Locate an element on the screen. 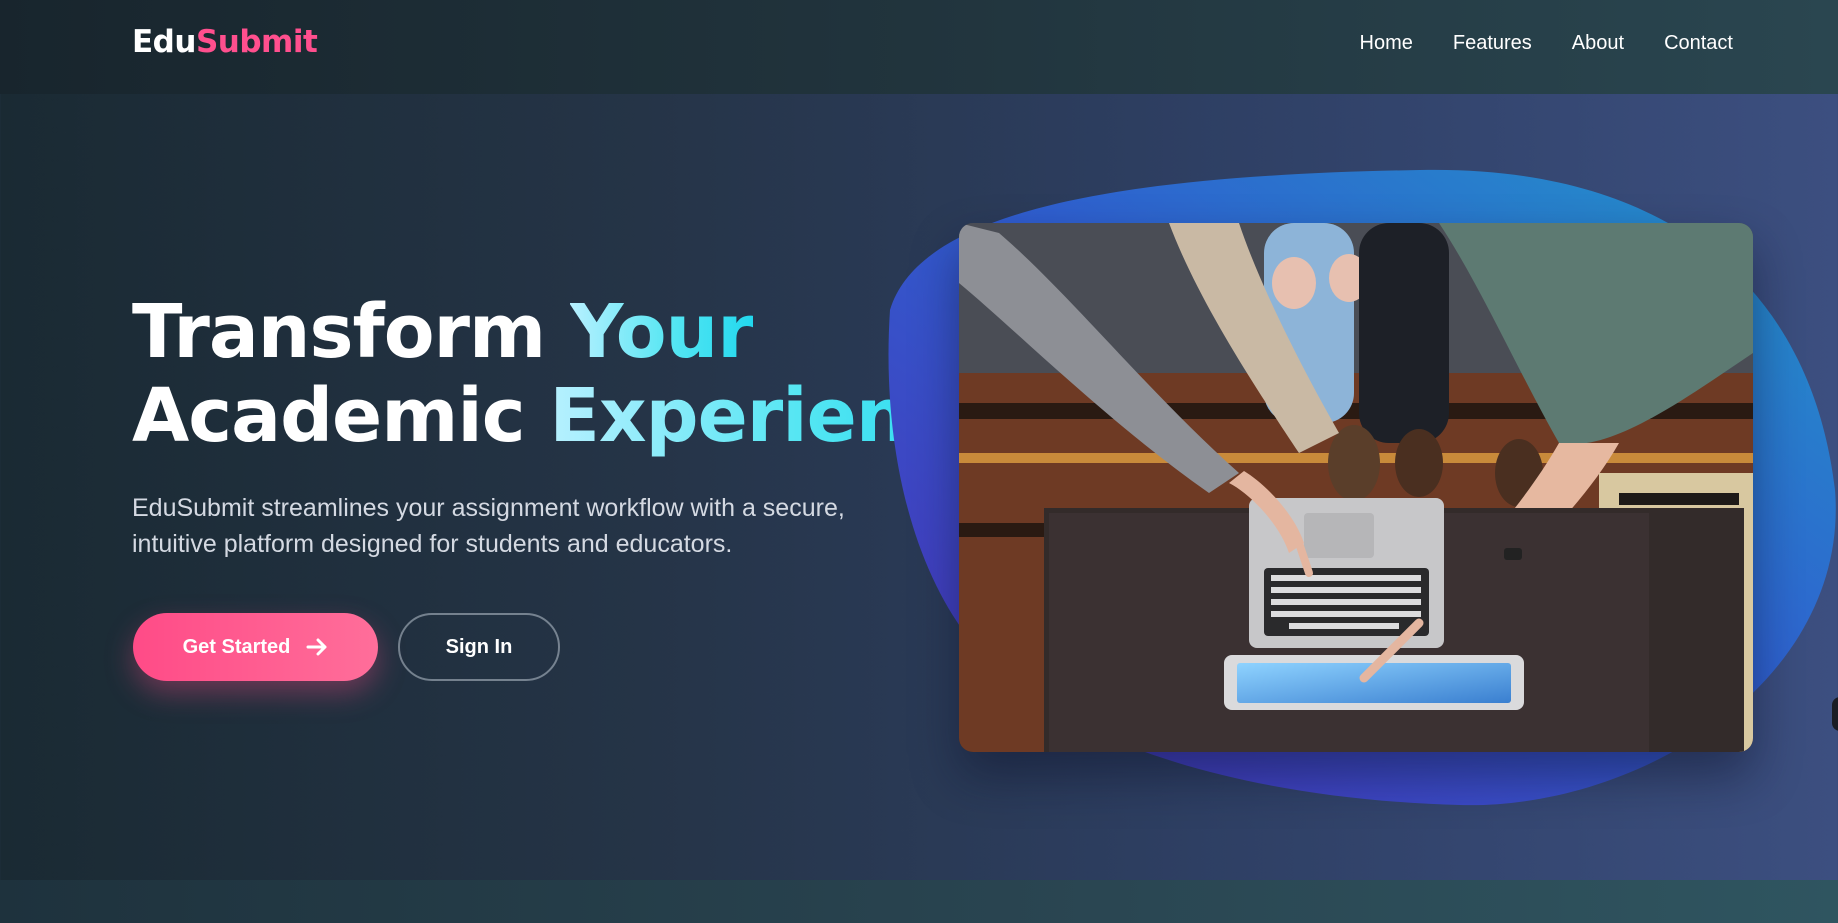 Image resolution: width=1838 pixels, height=923 pixels. scroll-indicator is located at coordinates (1835, 714).